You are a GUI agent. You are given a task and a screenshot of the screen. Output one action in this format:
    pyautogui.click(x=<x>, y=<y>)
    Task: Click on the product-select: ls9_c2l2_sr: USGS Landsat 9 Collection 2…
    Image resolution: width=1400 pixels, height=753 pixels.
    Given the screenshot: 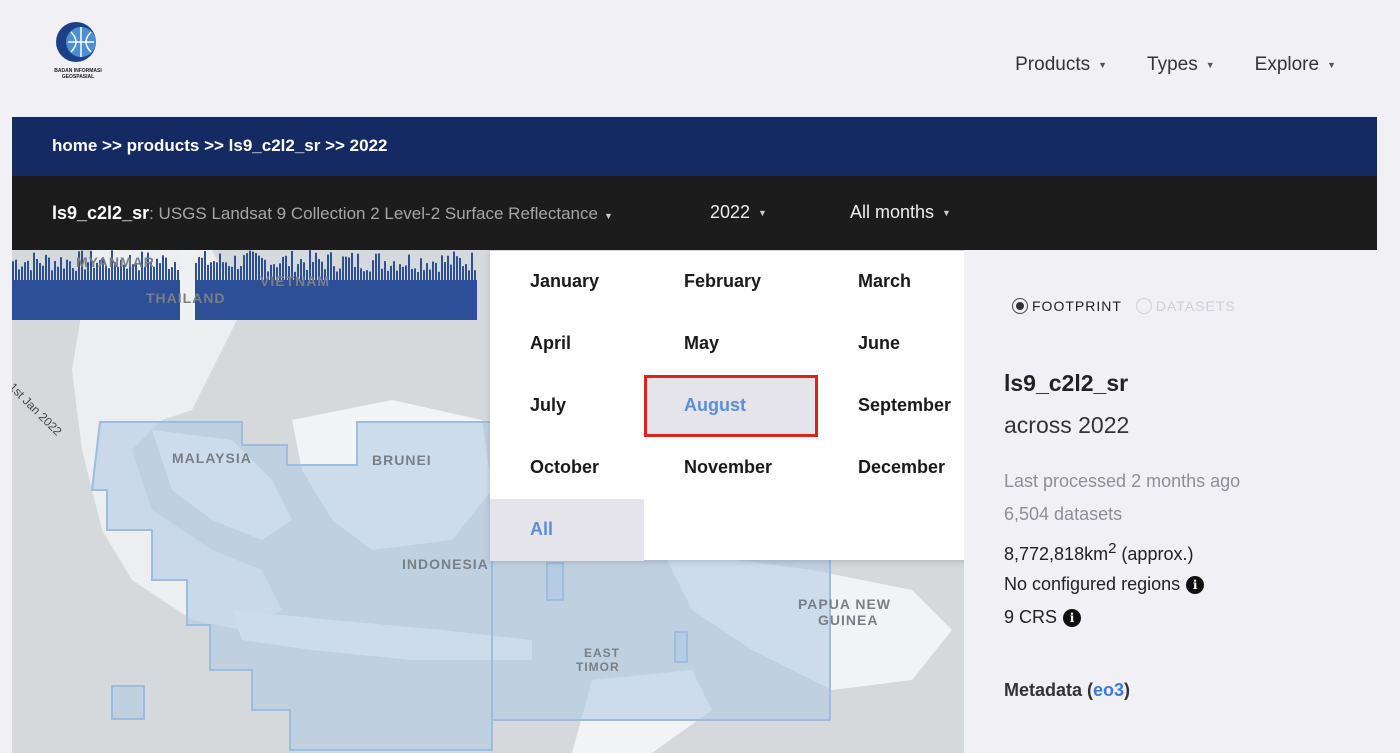 What is the action you would take?
    pyautogui.click(x=332, y=213)
    